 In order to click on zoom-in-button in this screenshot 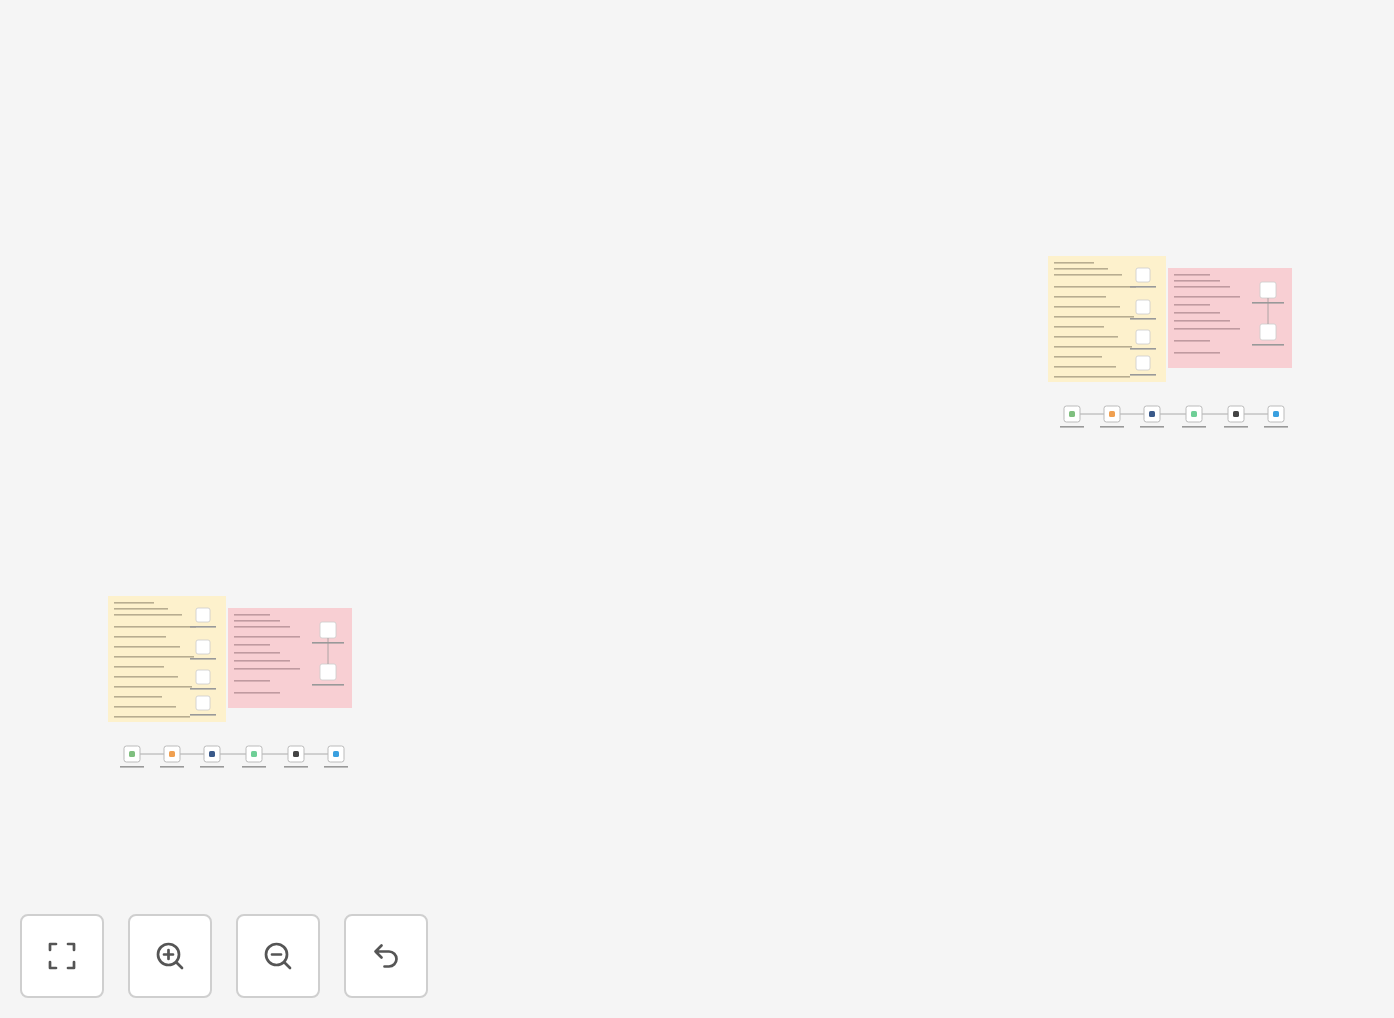, I will do `click(170, 956)`.